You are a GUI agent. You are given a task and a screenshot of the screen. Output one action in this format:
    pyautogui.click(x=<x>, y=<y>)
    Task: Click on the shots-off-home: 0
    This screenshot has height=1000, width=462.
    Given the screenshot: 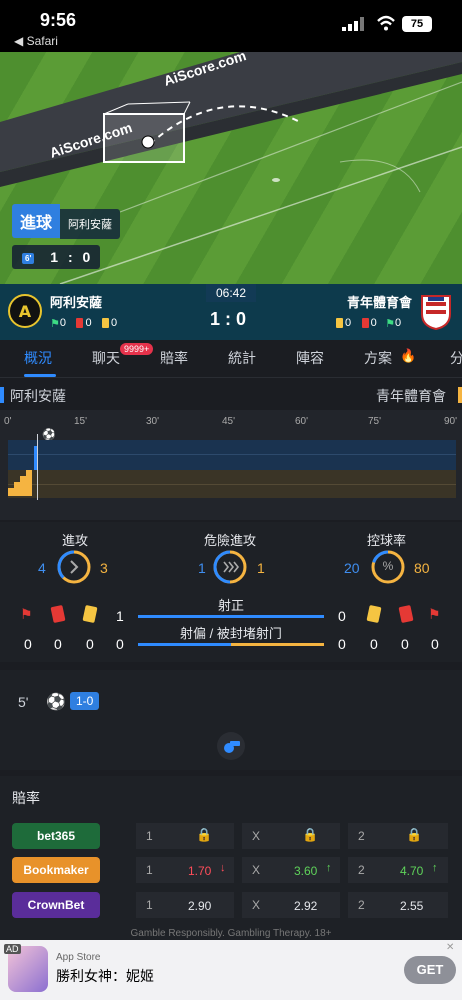 What is the action you would take?
    pyautogui.click(x=120, y=644)
    